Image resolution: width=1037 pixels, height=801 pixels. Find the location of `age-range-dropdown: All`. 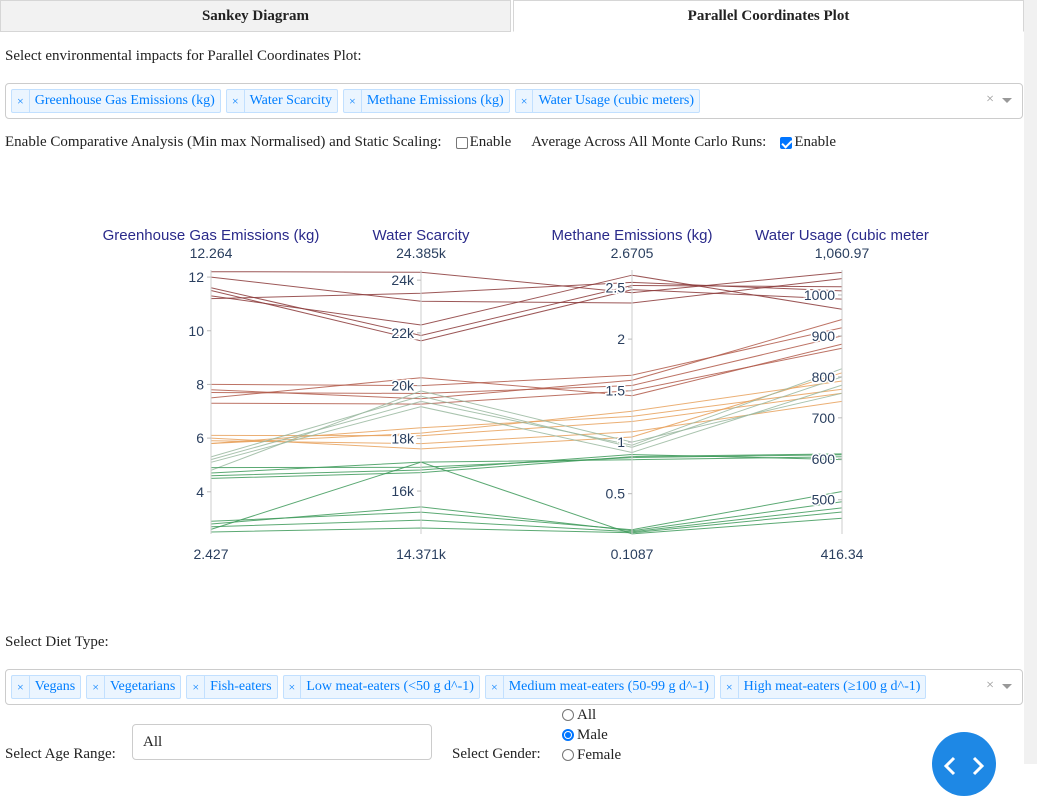

age-range-dropdown: All is located at coordinates (282, 742).